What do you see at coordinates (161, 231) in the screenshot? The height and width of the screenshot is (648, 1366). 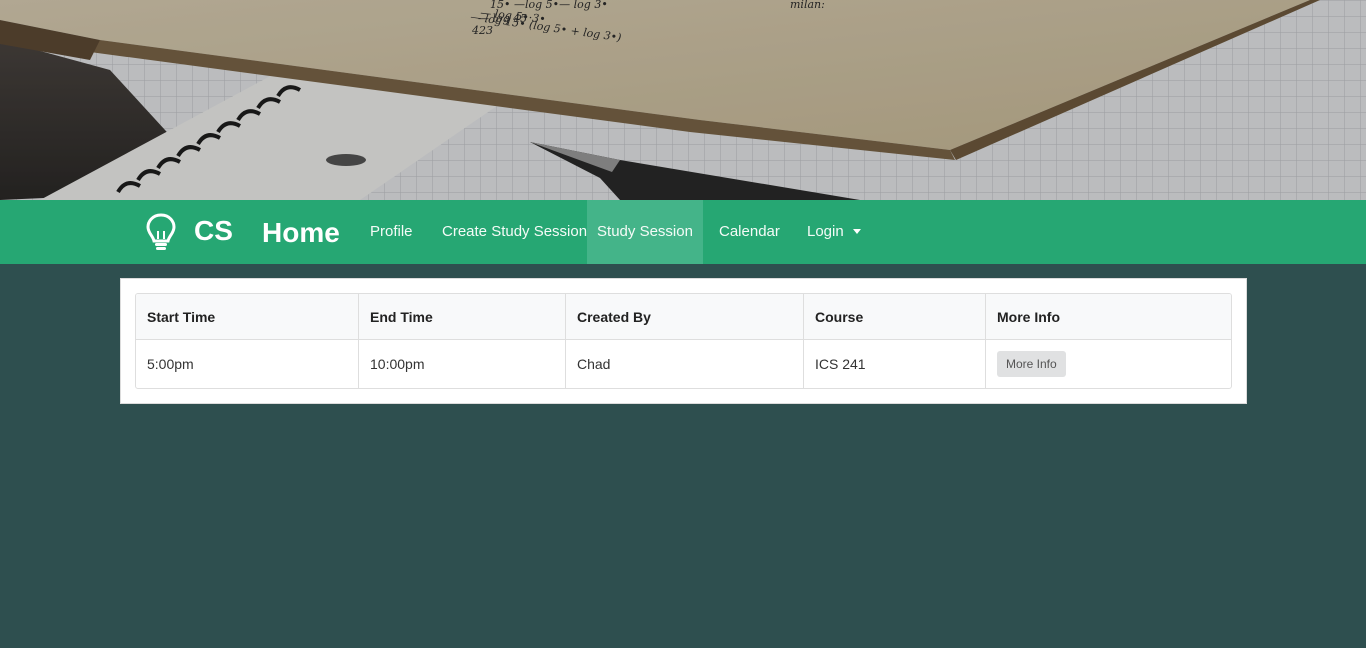 I see `lightbulb-icon` at bounding box center [161, 231].